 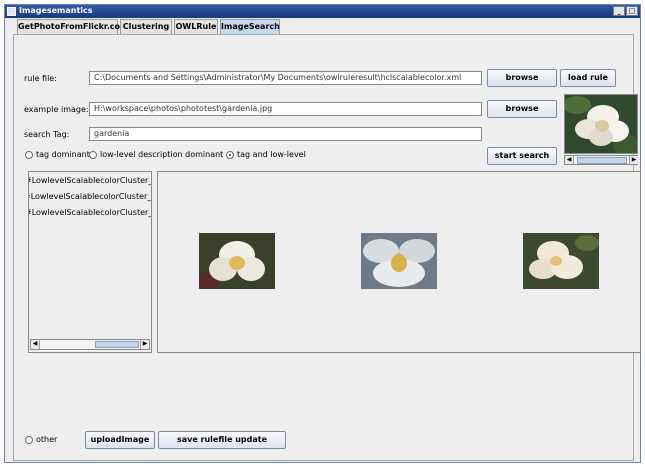 I want to click on gardenia-preview-image, so click(x=601, y=124).